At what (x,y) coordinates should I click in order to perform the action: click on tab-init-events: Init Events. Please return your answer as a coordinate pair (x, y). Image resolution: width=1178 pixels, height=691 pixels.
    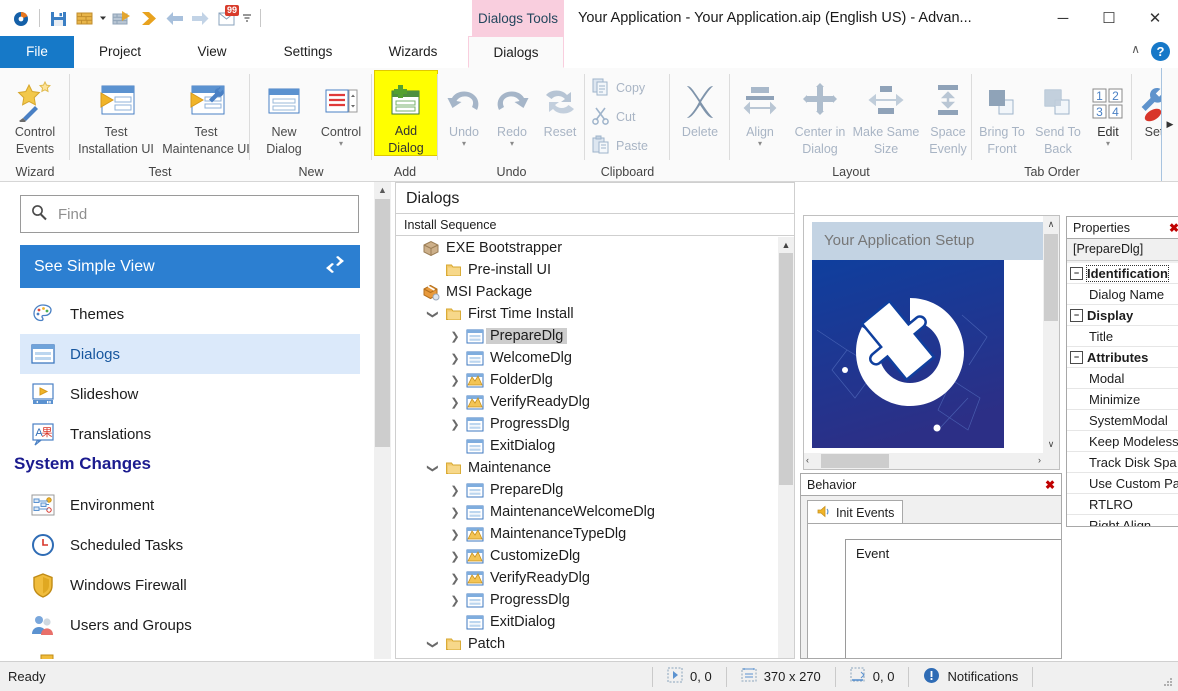
    Looking at the image, I should click on (855, 512).